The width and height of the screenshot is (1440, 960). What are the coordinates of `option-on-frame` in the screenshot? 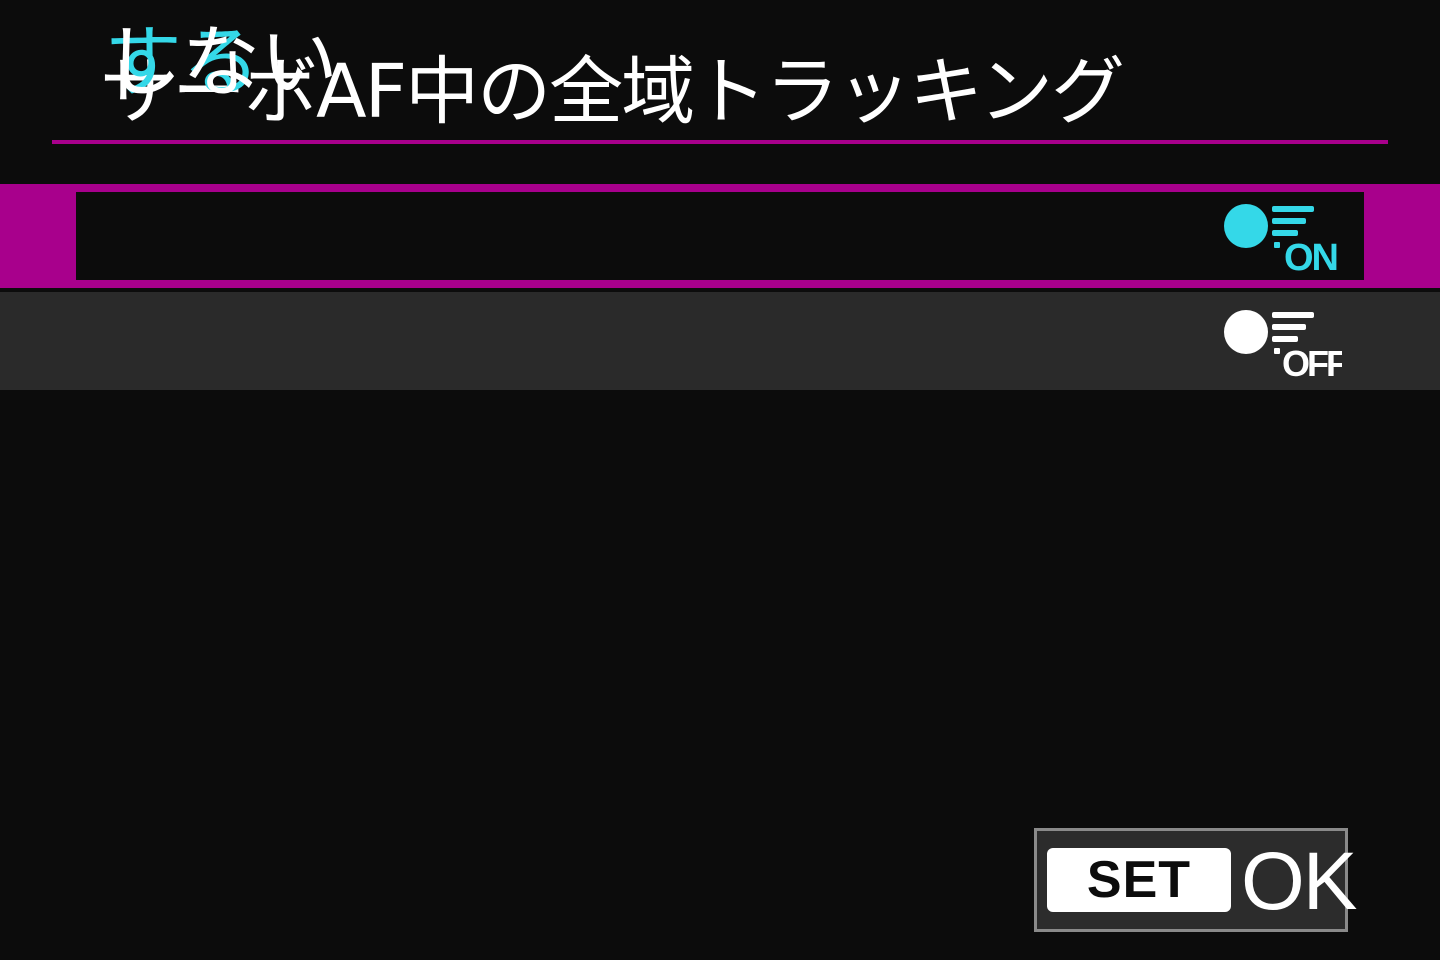 It's located at (720, 236).